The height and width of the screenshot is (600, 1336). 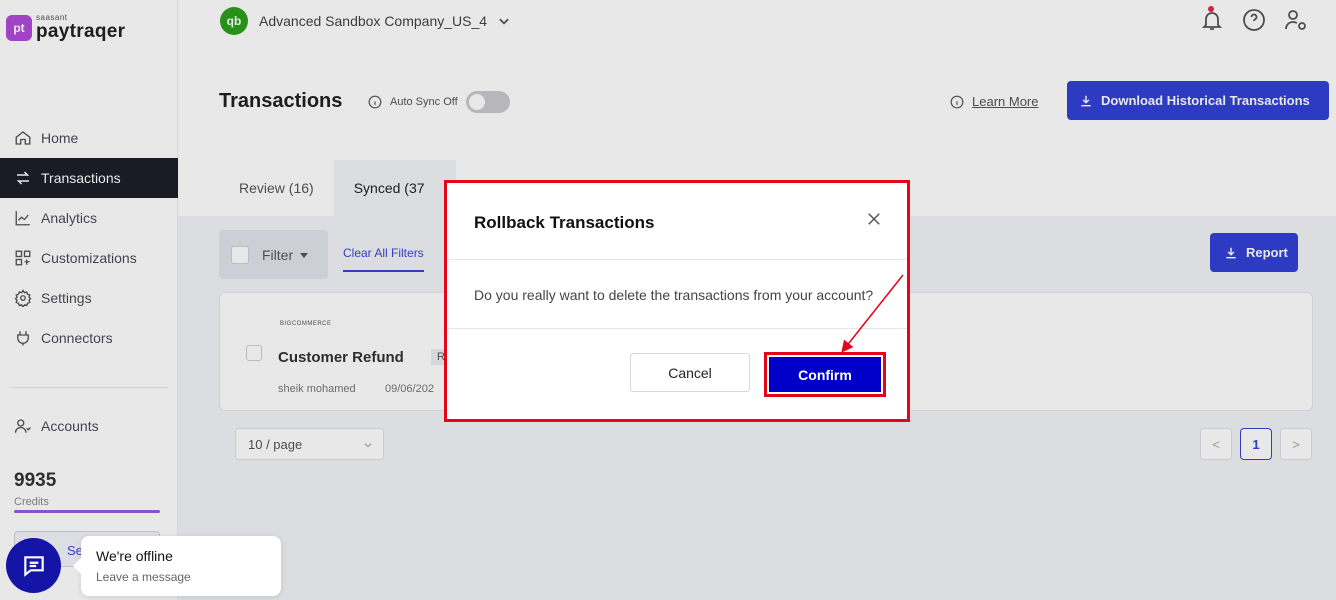 I want to click on modal-title: Rollback Transactions, so click(x=564, y=222).